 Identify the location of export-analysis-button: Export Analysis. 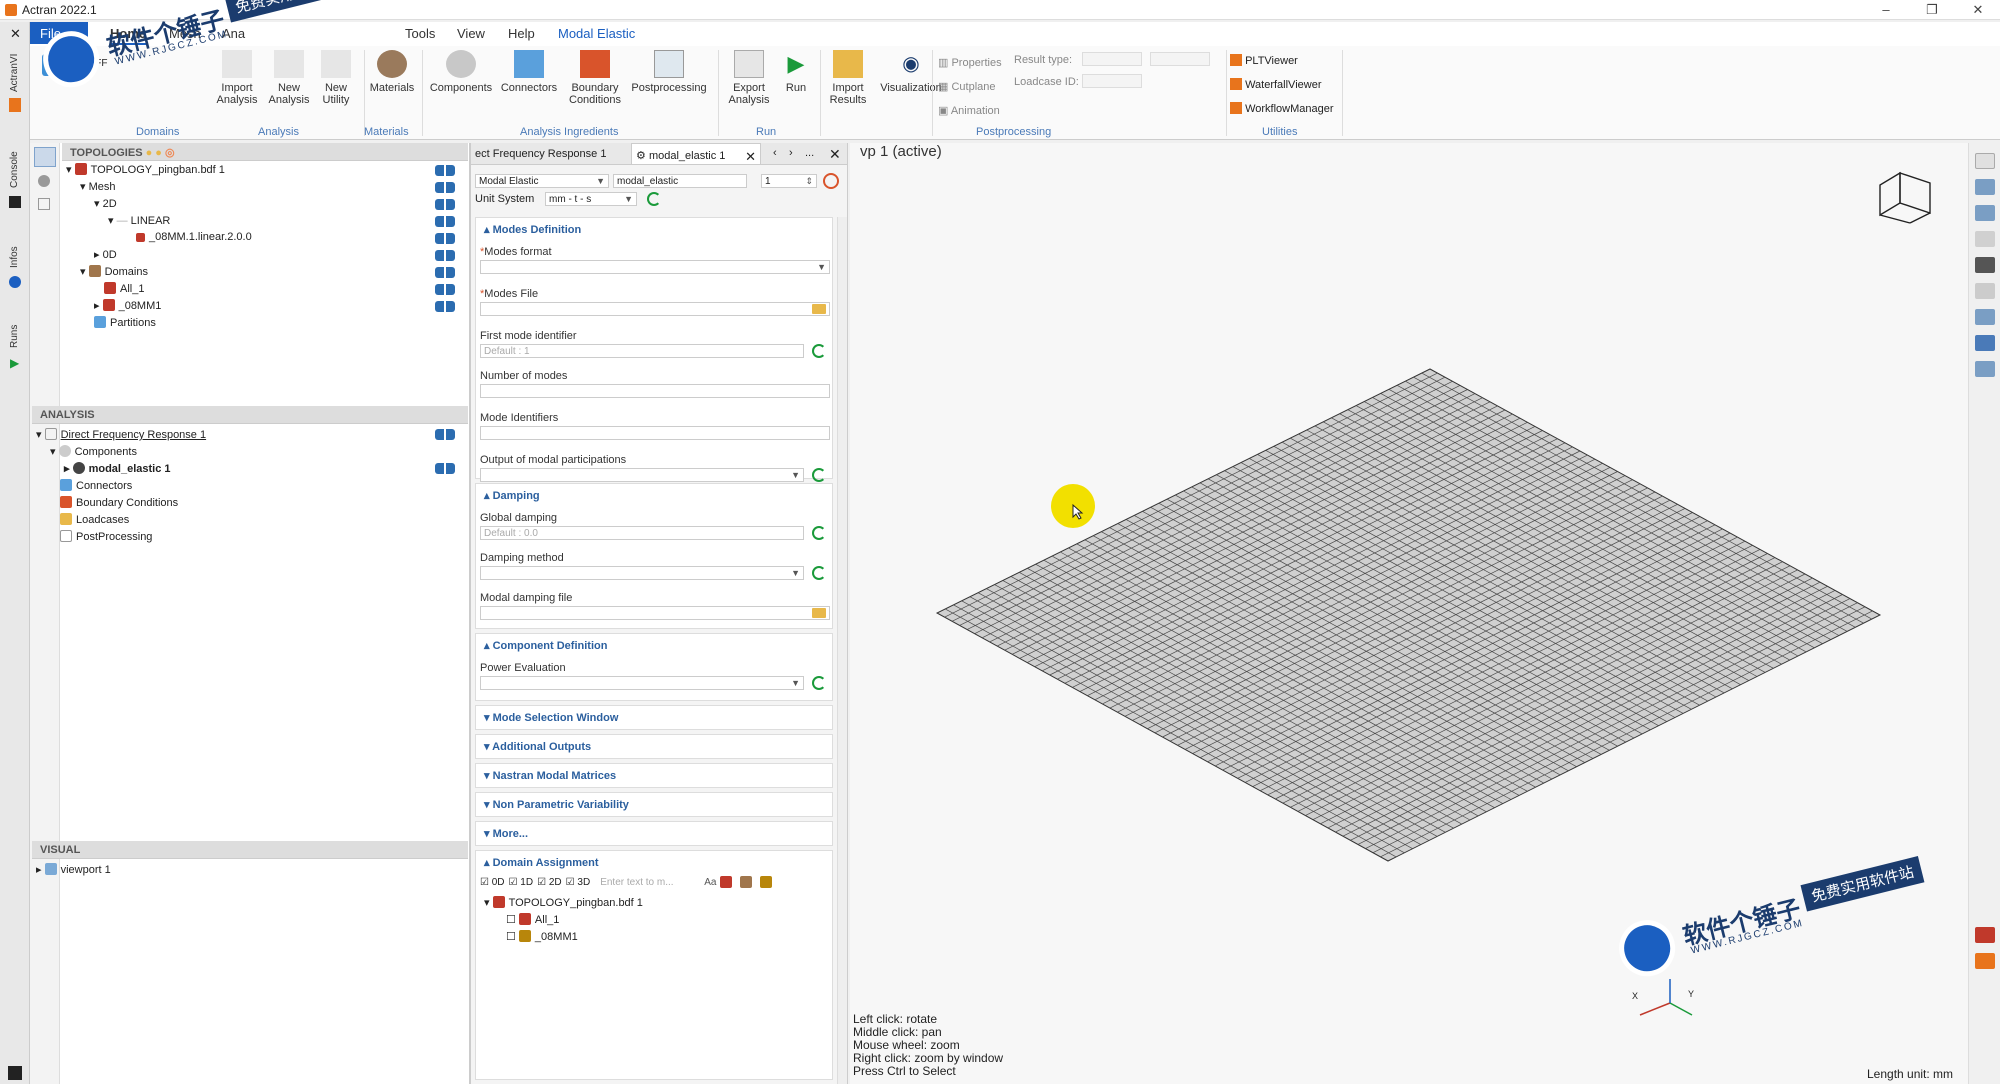
(749, 78).